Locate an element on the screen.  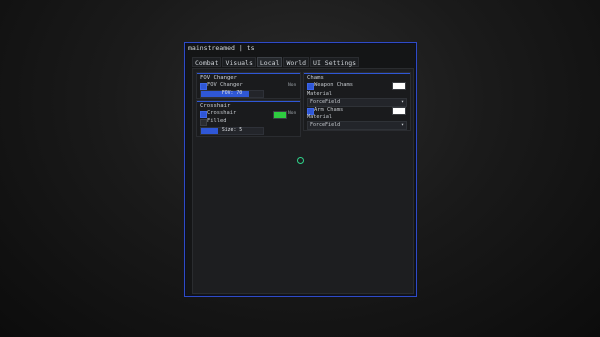
material-value-2: ForceField is located at coordinates (325, 125).